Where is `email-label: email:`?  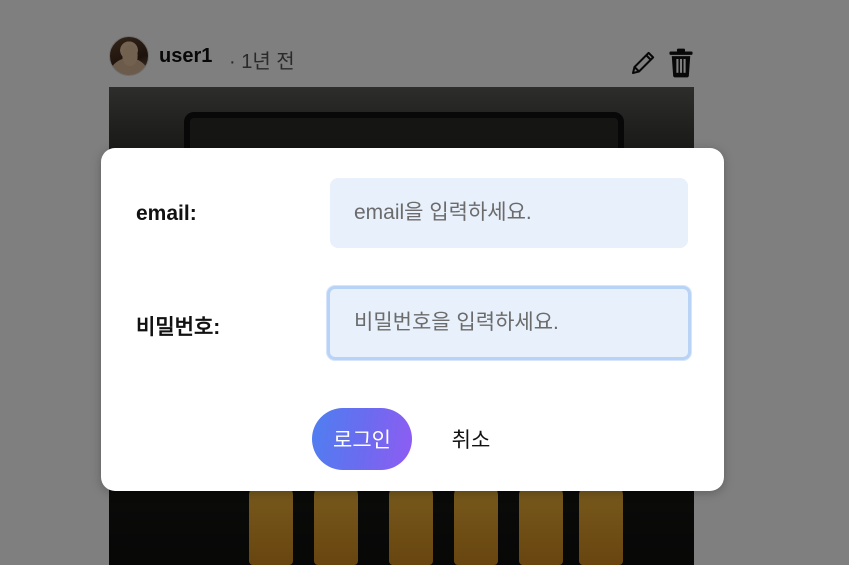
email-label: email: is located at coordinates (166, 213).